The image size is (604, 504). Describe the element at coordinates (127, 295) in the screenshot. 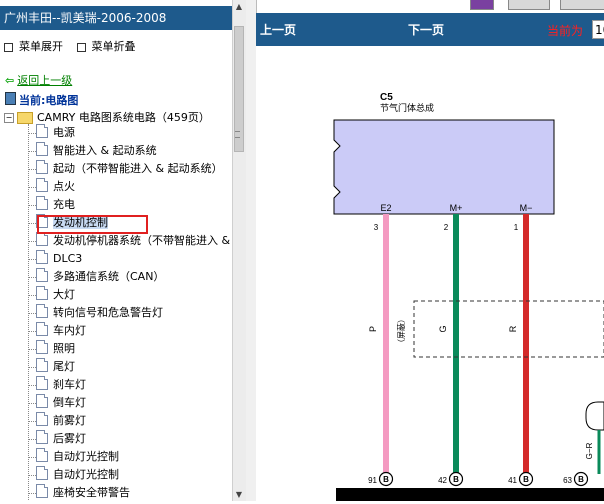

I see `tree-item: 大灯` at that location.